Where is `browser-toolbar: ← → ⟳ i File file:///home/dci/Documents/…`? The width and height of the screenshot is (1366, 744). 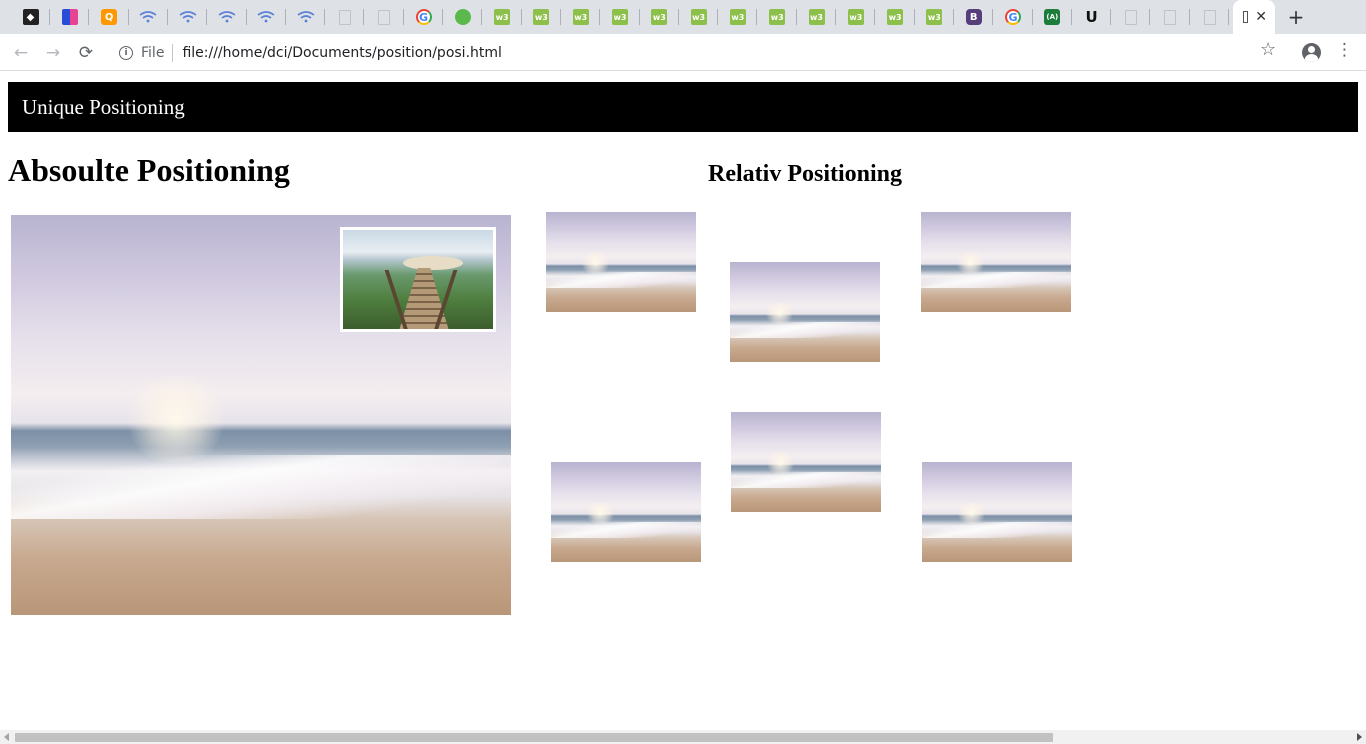
browser-toolbar: ← → ⟳ i File file:///home/dci/Documents/… is located at coordinates (683, 52).